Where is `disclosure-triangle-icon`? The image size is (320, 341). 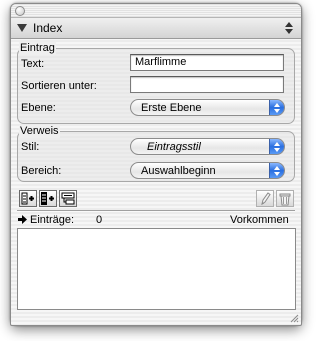
disclosure-triangle-icon is located at coordinates (22, 28).